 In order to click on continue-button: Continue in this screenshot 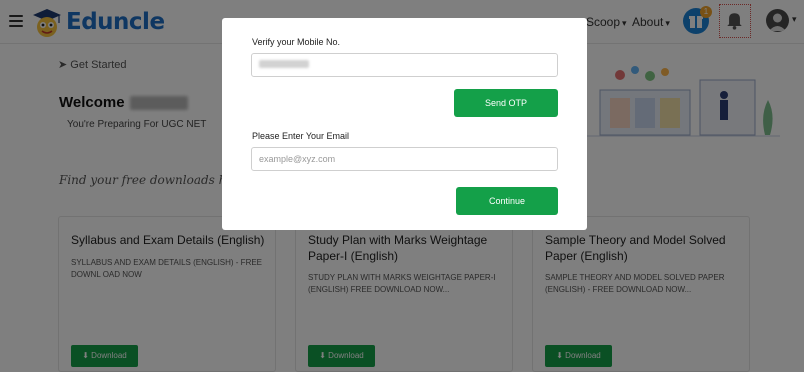, I will do `click(507, 201)`.